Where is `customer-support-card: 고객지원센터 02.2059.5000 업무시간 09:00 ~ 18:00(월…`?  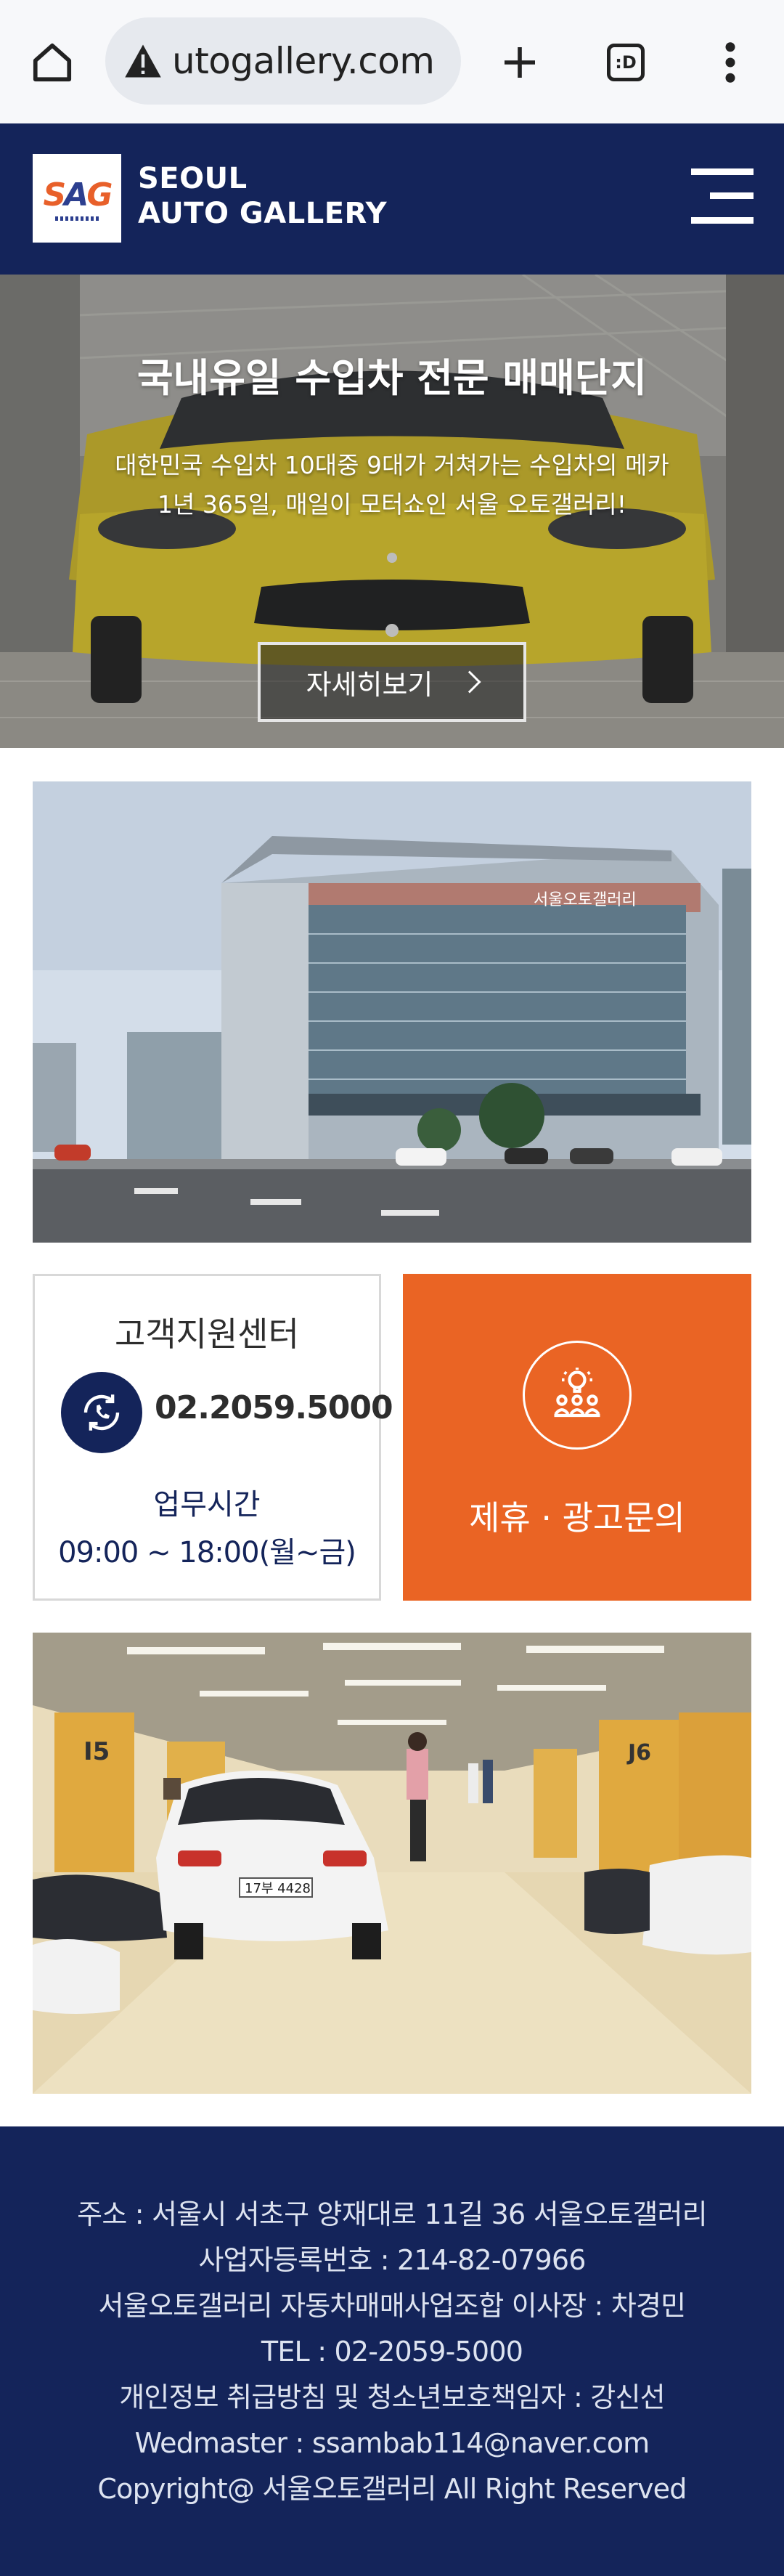 customer-support-card: 고객지원센터 02.2059.5000 업무시간 09:00 ~ 18:00(월… is located at coordinates (213, 1437).